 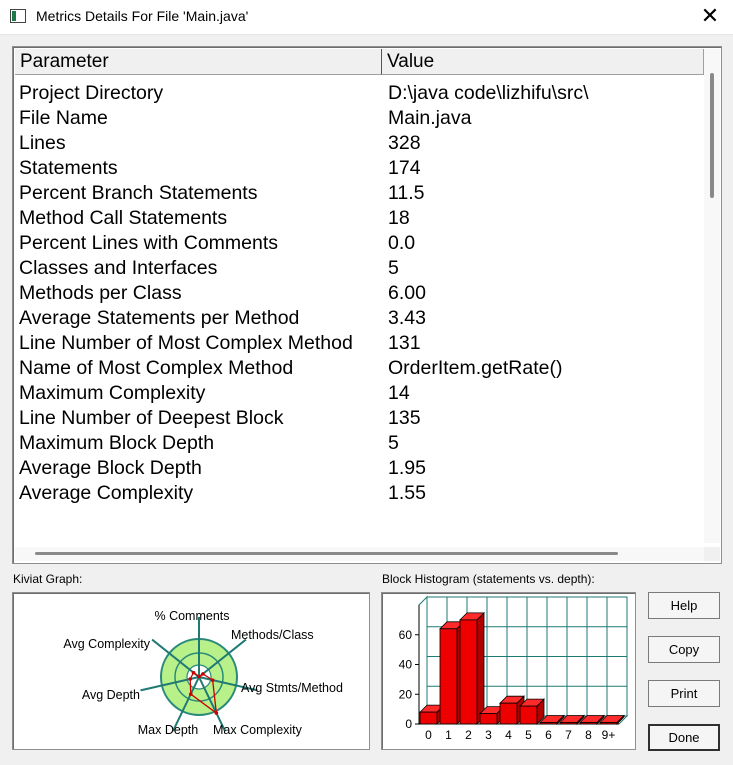 I want to click on histogram-x-tick-label: 4, so click(x=508, y=735).